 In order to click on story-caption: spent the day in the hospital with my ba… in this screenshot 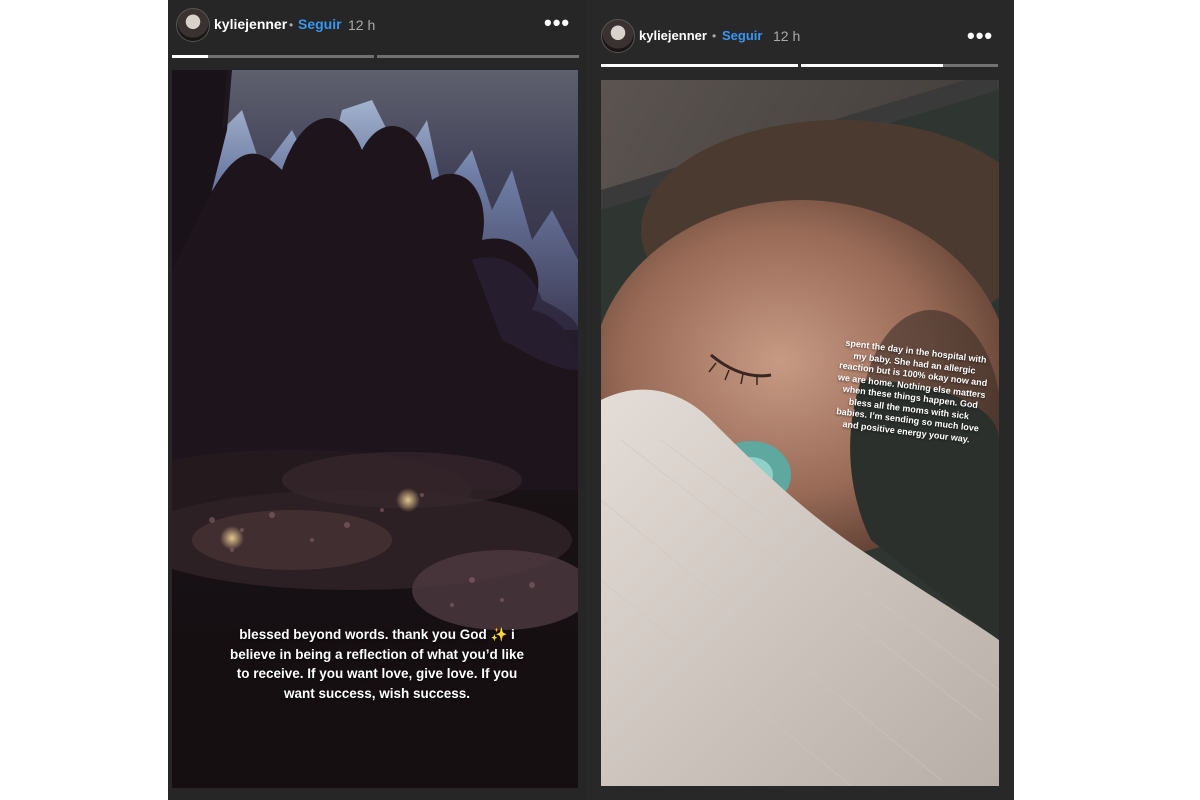, I will do `click(911, 390)`.